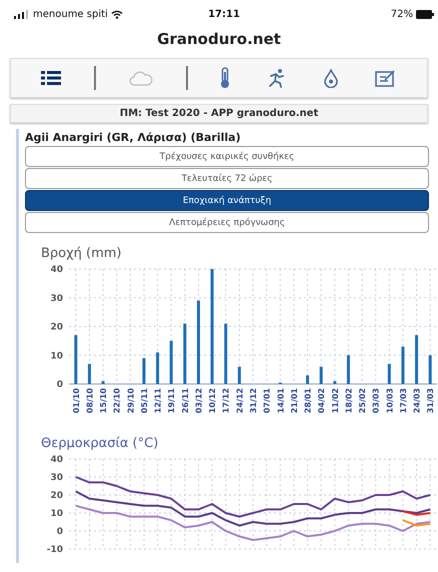  What do you see at coordinates (335, 401) in the screenshot?
I see `axis-date-label: 11/02` at bounding box center [335, 401].